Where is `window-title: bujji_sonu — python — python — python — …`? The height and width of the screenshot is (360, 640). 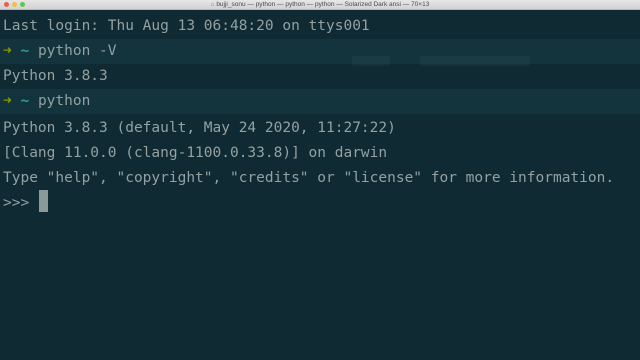
window-title: bujji_sonu — python — python — python — … is located at coordinates (323, 4).